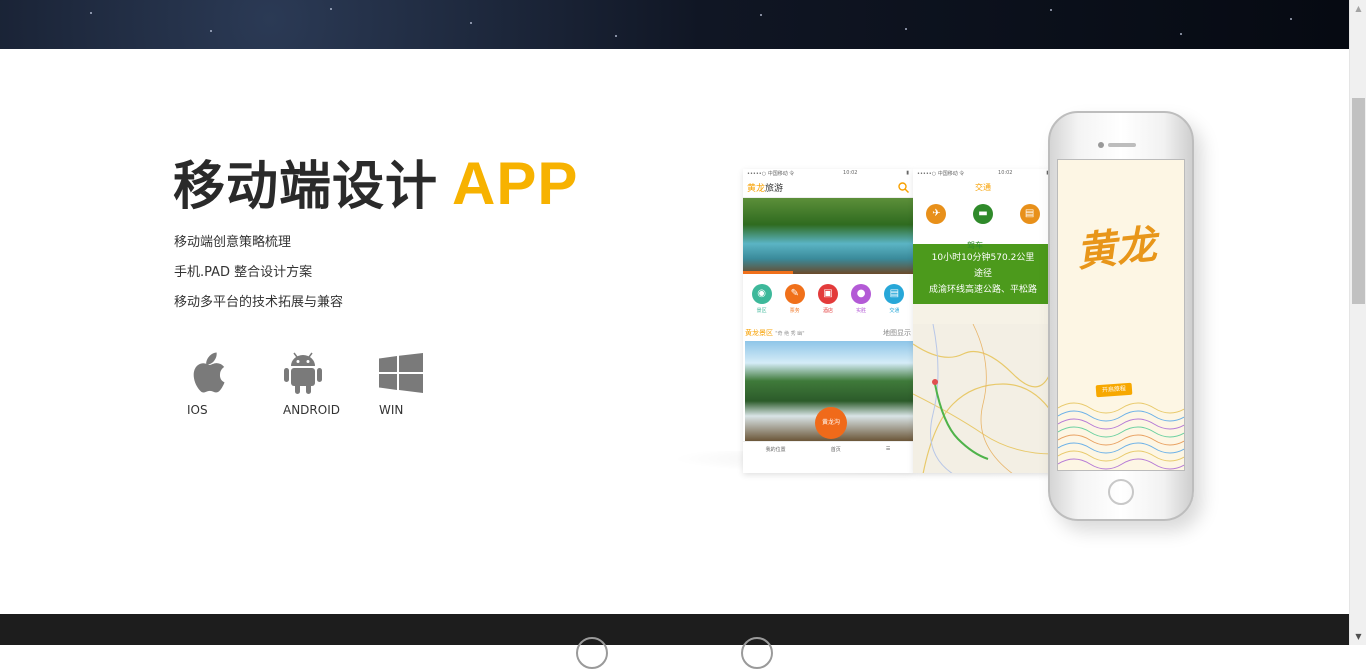 The width and height of the screenshot is (1366, 669). I want to click on route-map, so click(983, 398).